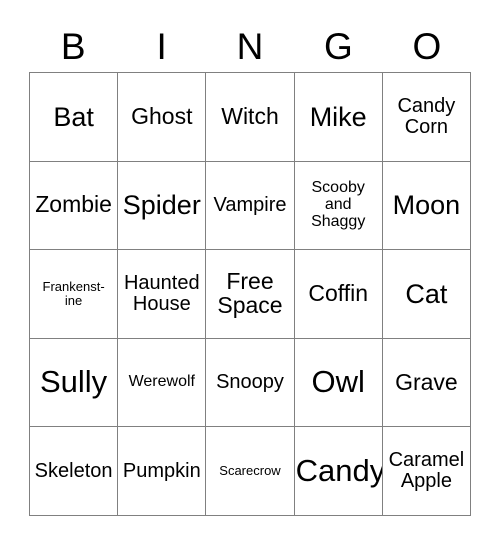  I want to click on bingo-cell-free-space: Free Space, so click(250, 294).